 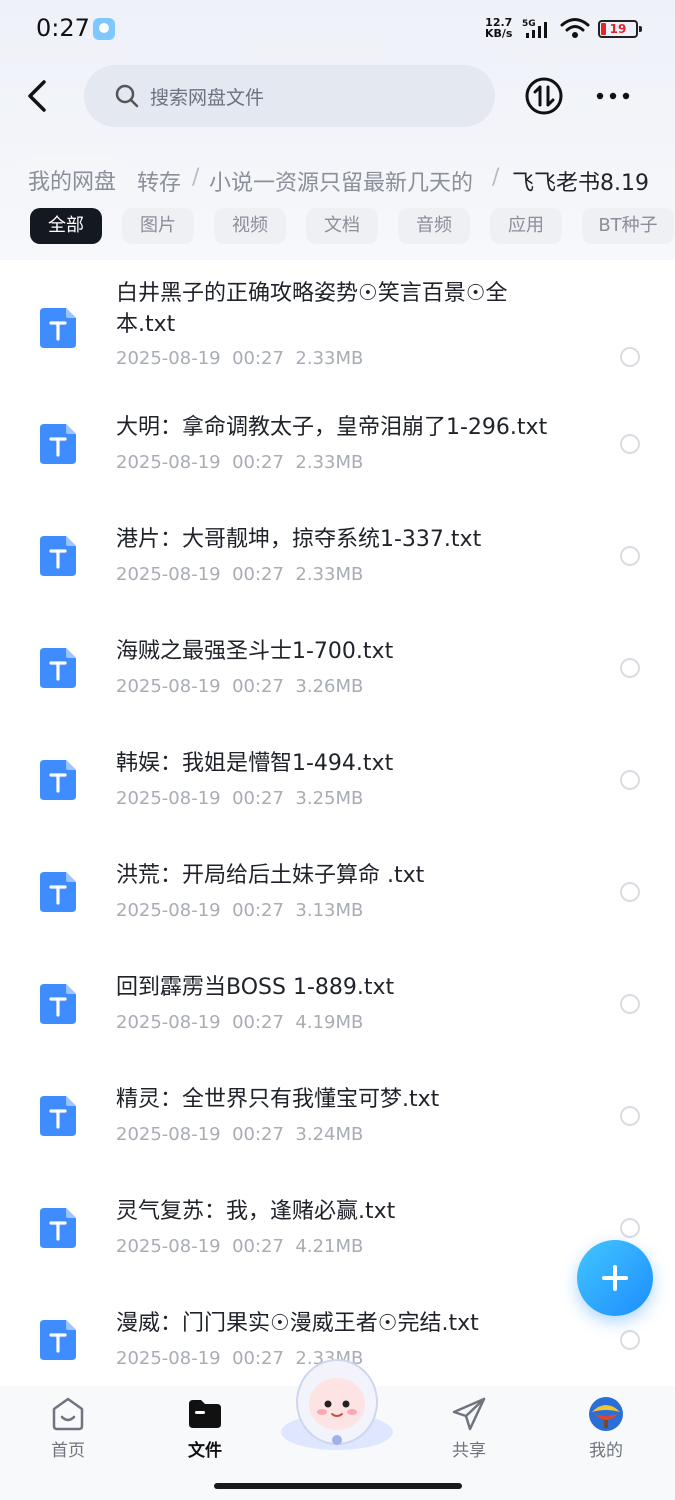 I want to click on nav-item-me: 我的, so click(x=606, y=1429).